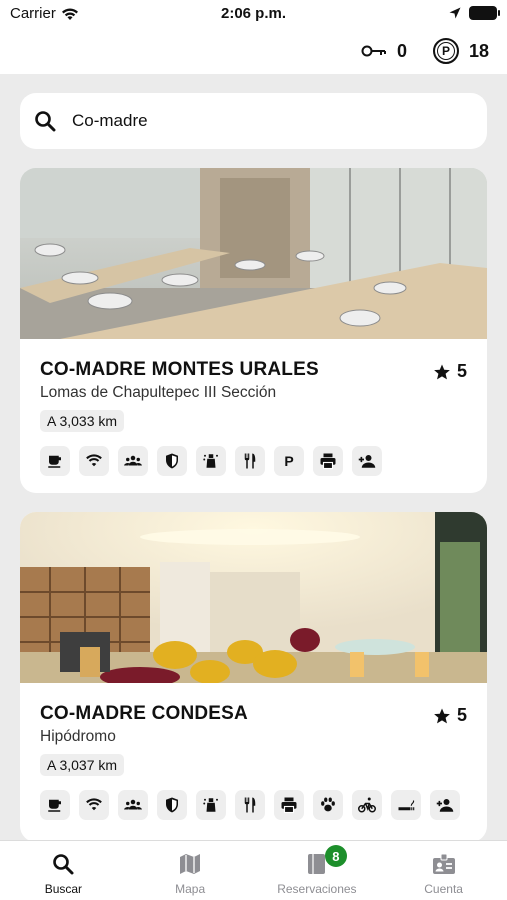 This screenshot has height=900, width=507. Describe the element at coordinates (82, 765) in the screenshot. I see `distance-badge: A 3,037 km` at that location.